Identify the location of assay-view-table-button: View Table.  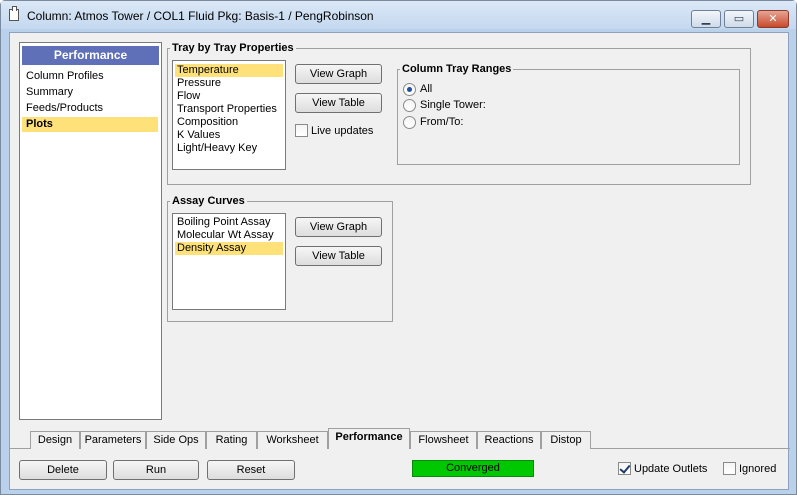
(338, 256).